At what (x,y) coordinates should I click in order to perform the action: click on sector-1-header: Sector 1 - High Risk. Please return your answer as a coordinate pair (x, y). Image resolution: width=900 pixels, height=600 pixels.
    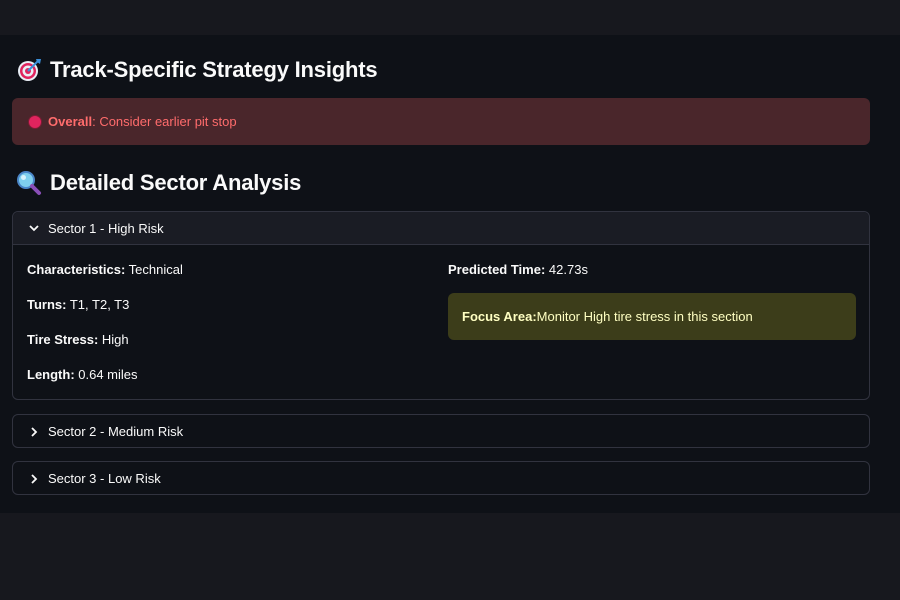
    Looking at the image, I should click on (441, 228).